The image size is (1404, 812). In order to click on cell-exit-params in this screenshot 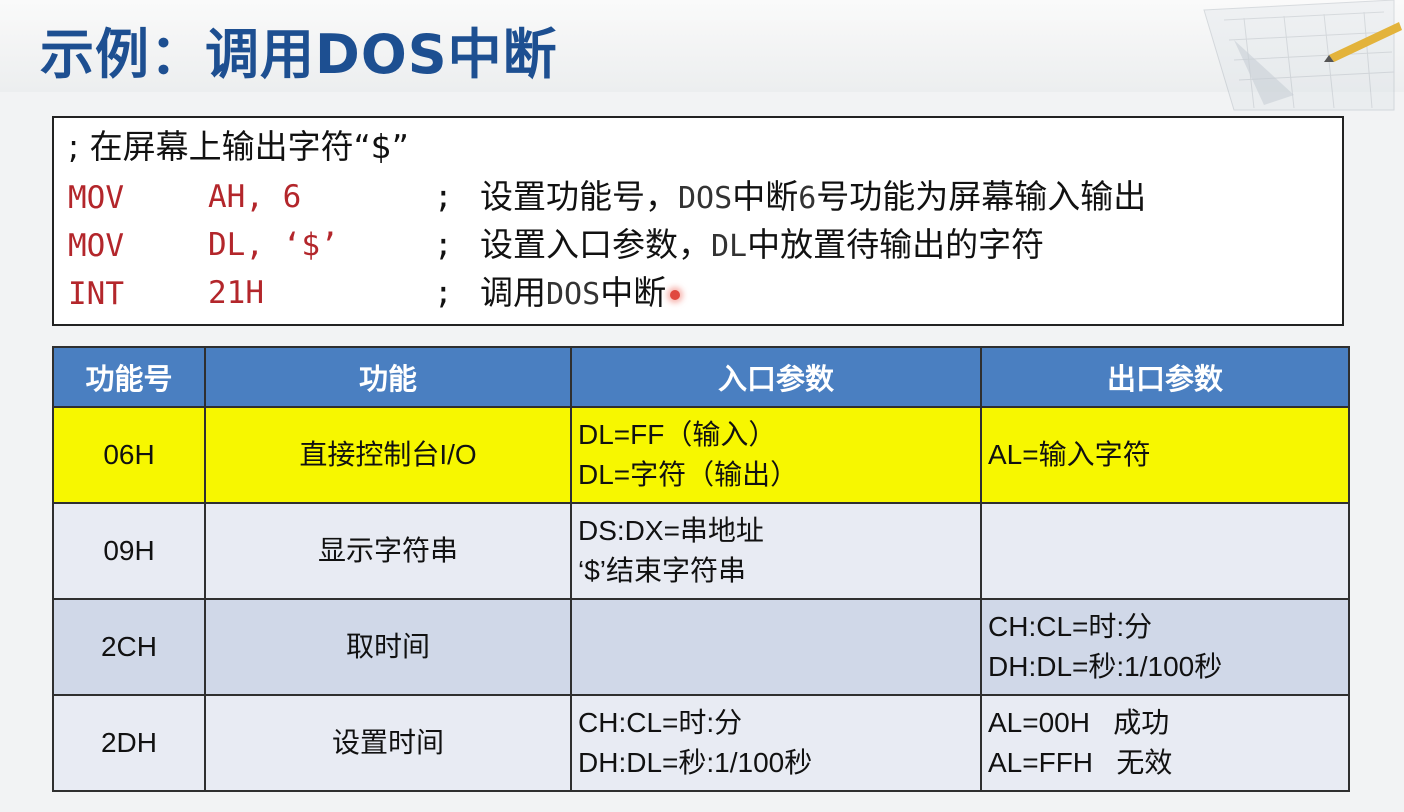, I will do `click(1165, 551)`.